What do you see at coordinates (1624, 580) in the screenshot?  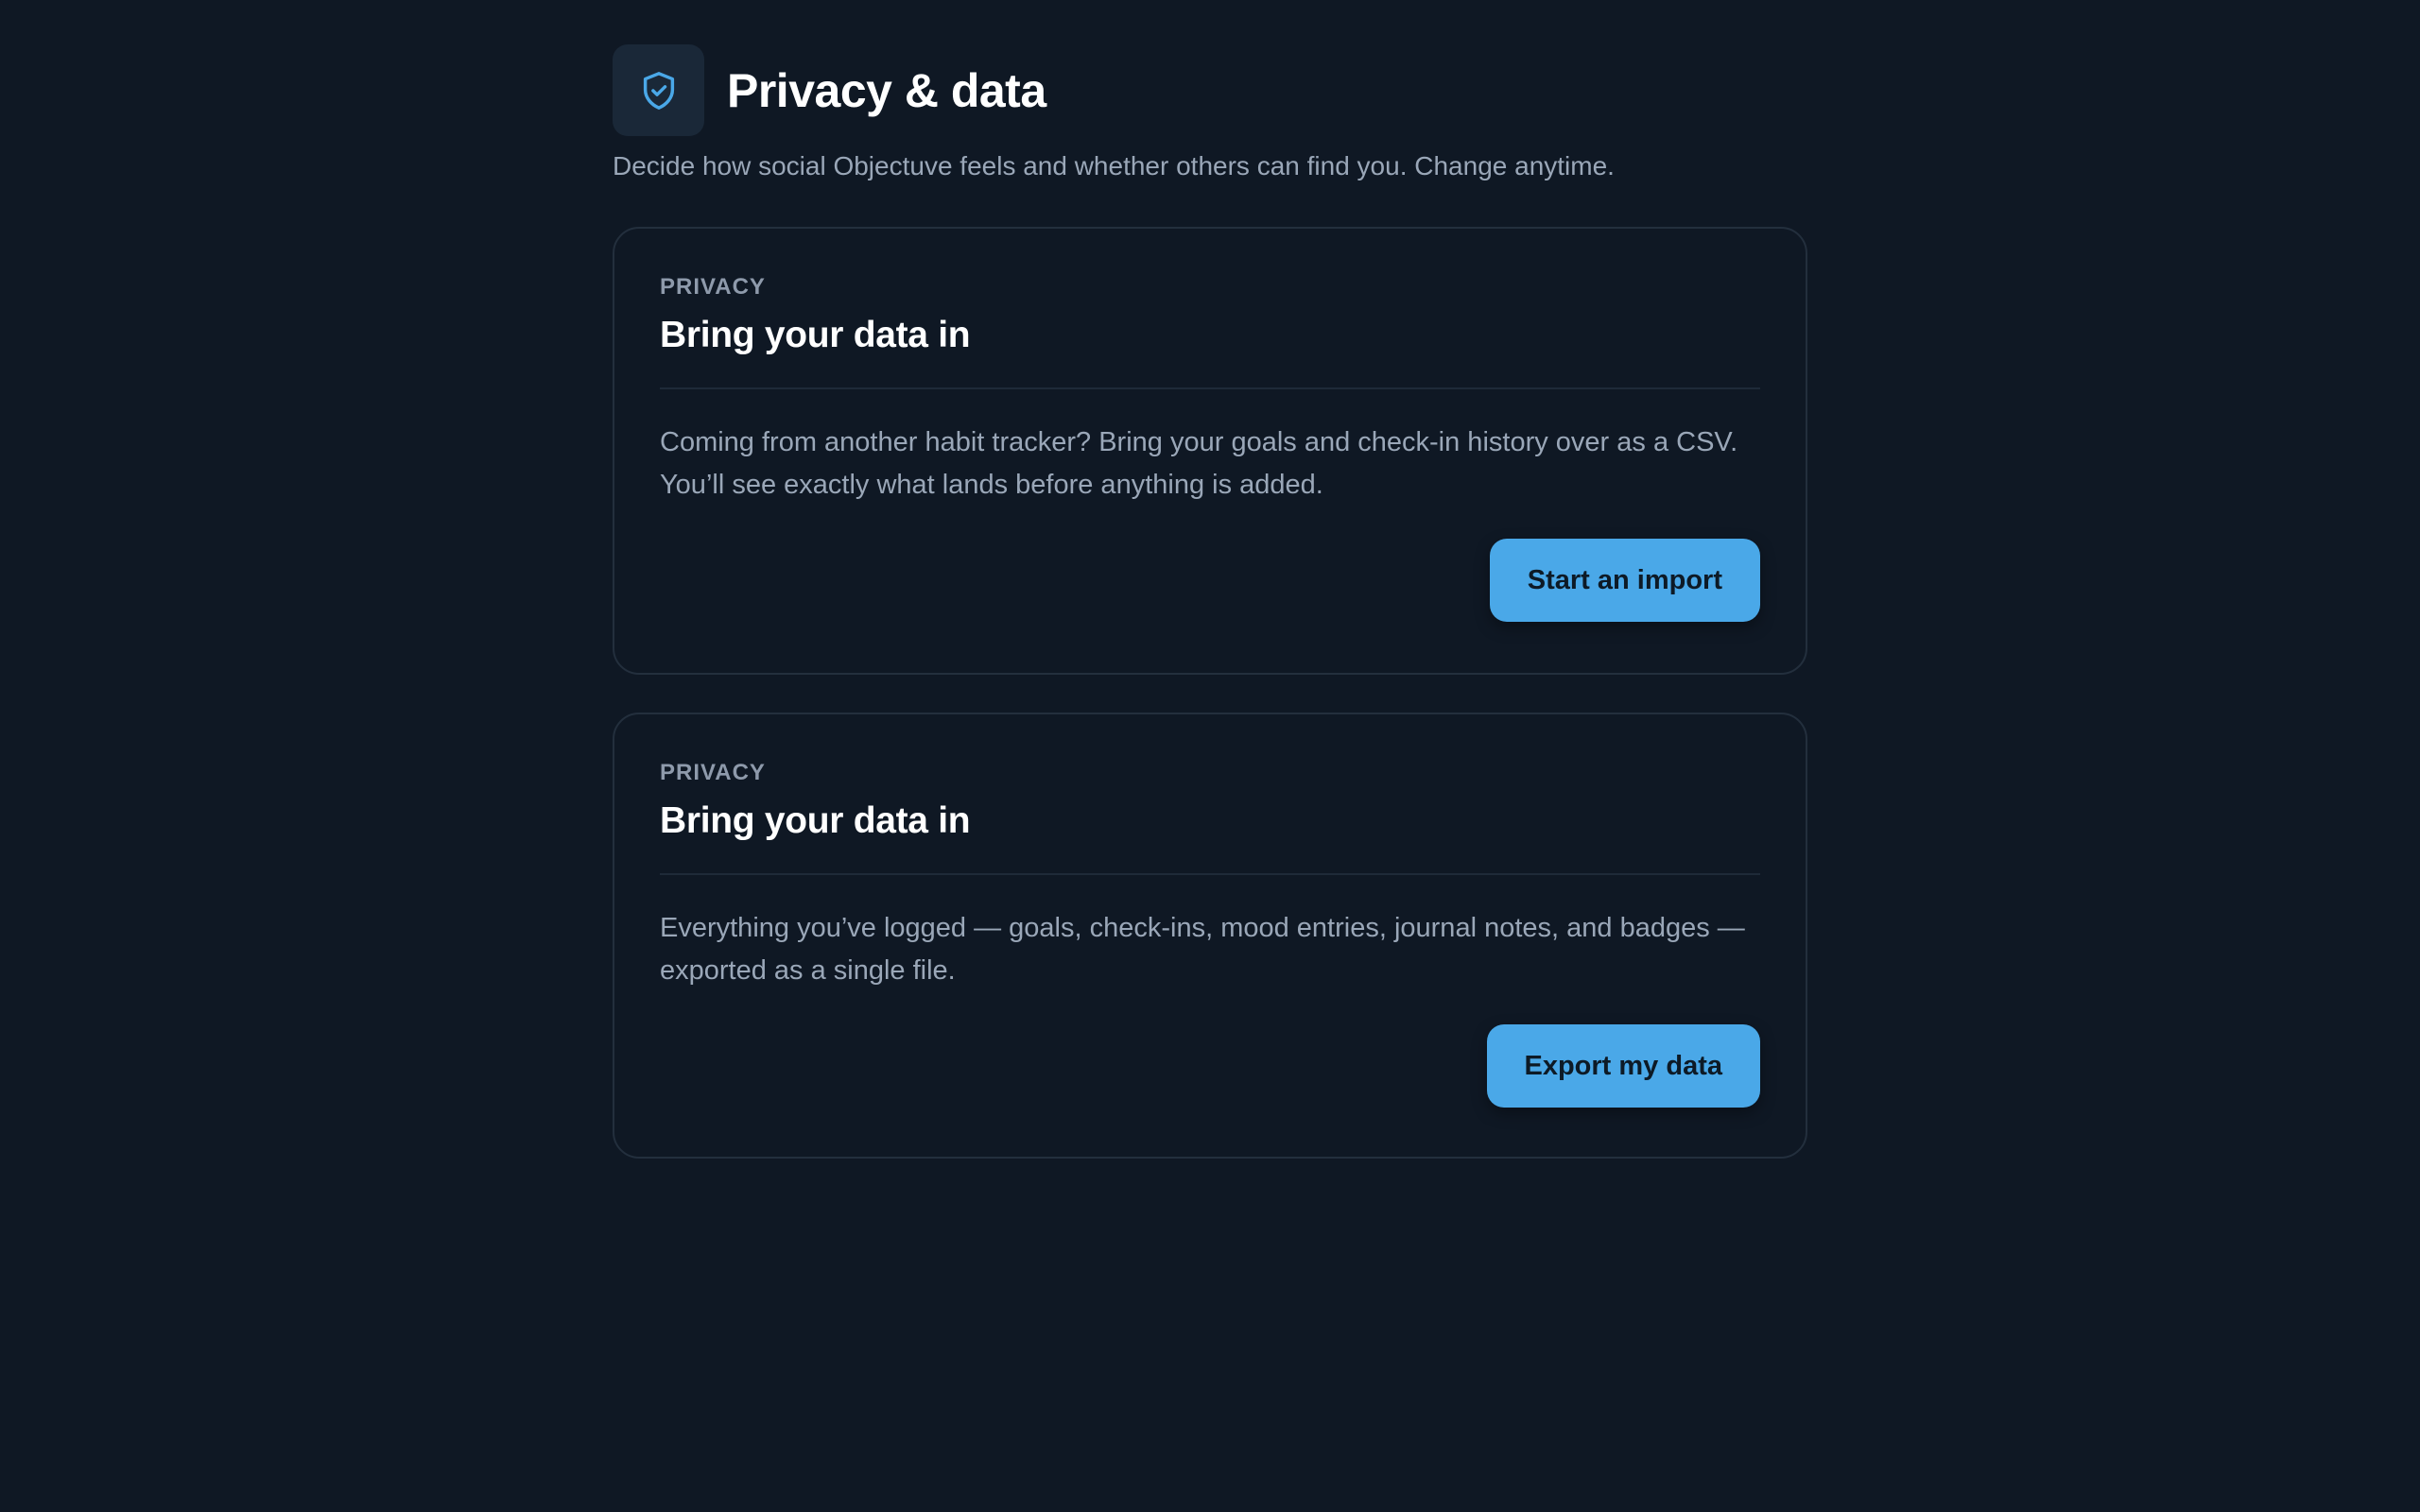 I see `start-import-button: Start an import` at bounding box center [1624, 580].